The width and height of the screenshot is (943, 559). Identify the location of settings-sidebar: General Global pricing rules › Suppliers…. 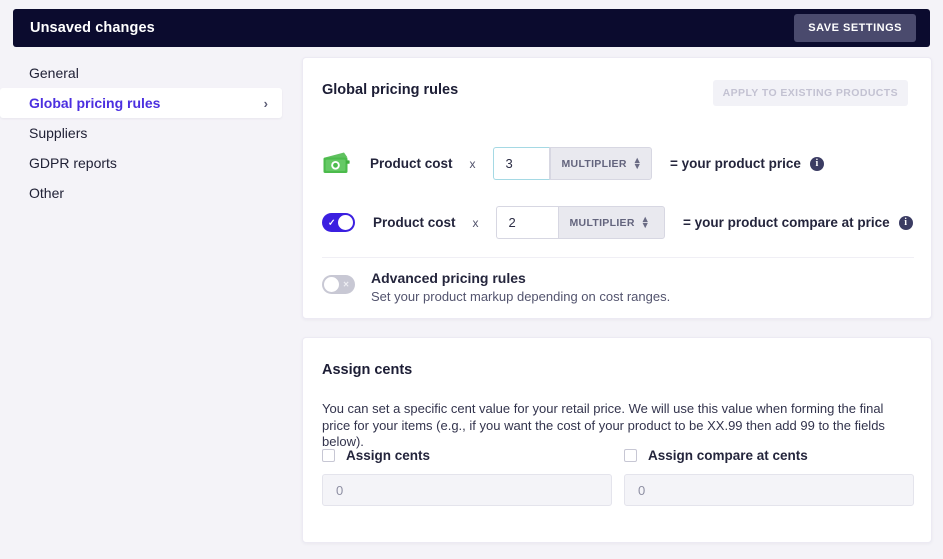
(141, 133).